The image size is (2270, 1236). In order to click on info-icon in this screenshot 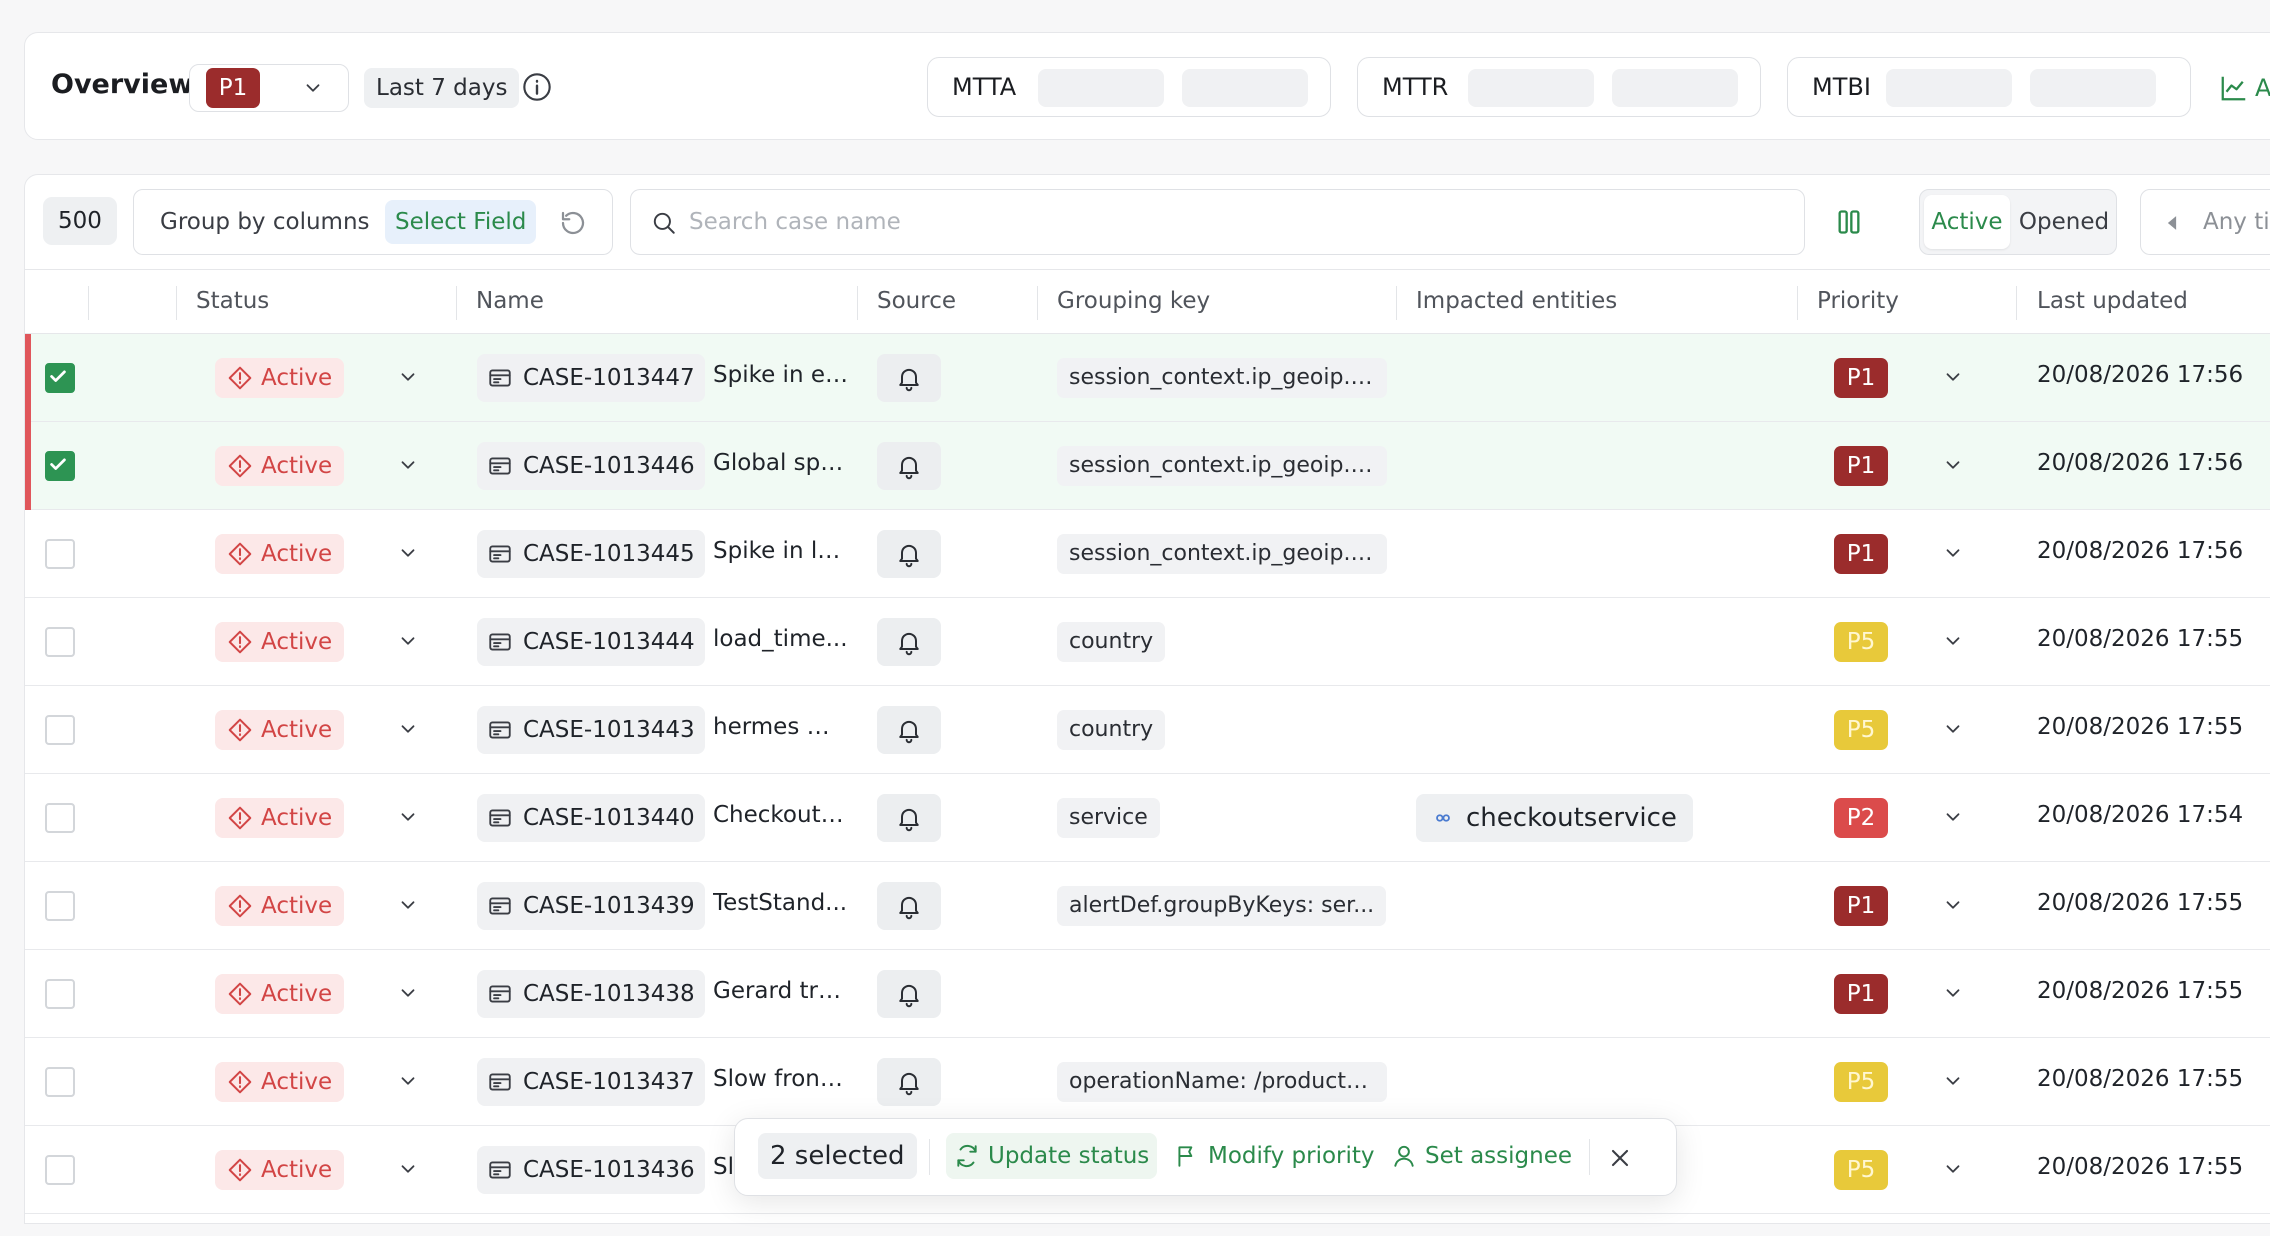, I will do `click(537, 87)`.